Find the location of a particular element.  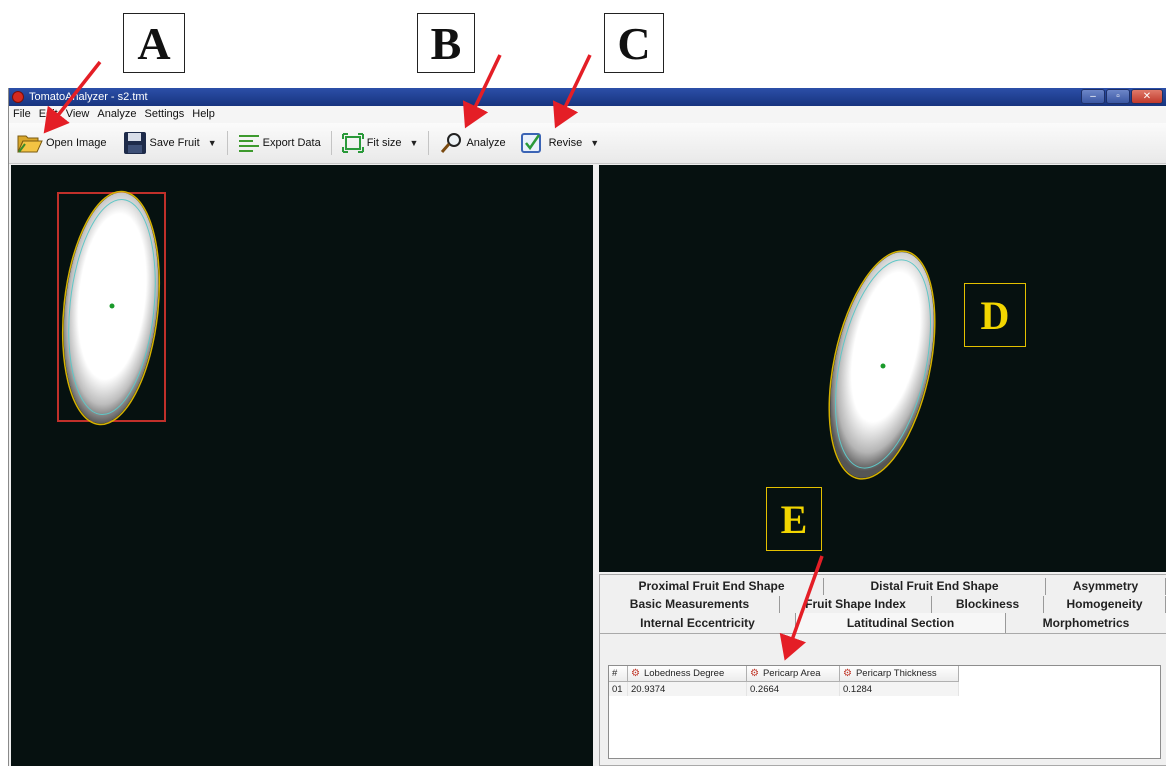

callout-e: E is located at coordinates (794, 519).